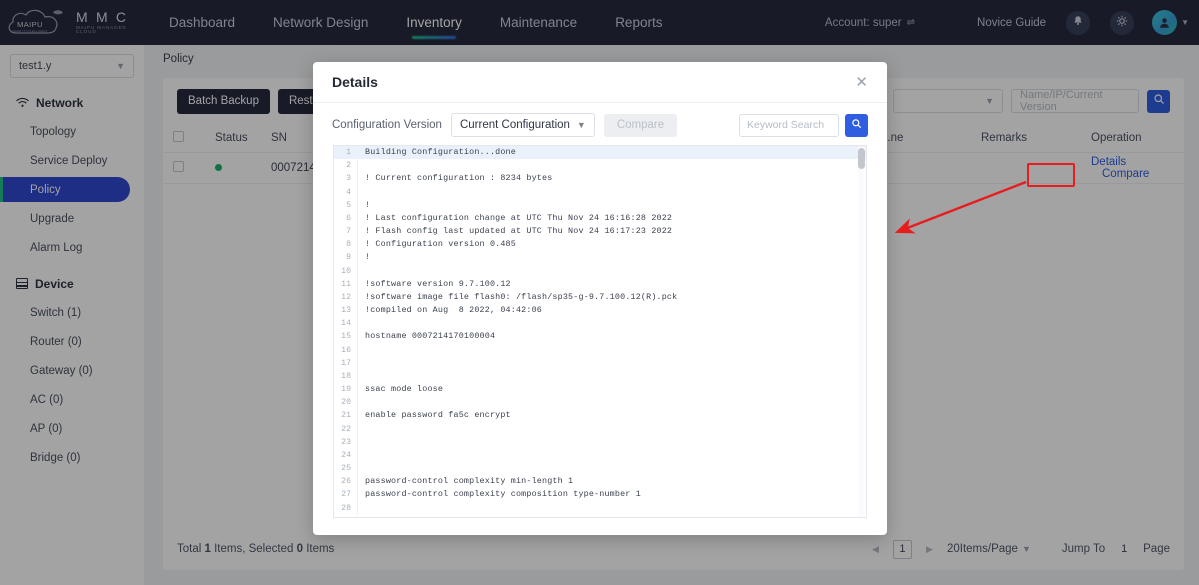 Image resolution: width=1199 pixels, height=585 pixels. What do you see at coordinates (600, 153) in the screenshot?
I see `code-line: 1 Building Configuration...done` at bounding box center [600, 153].